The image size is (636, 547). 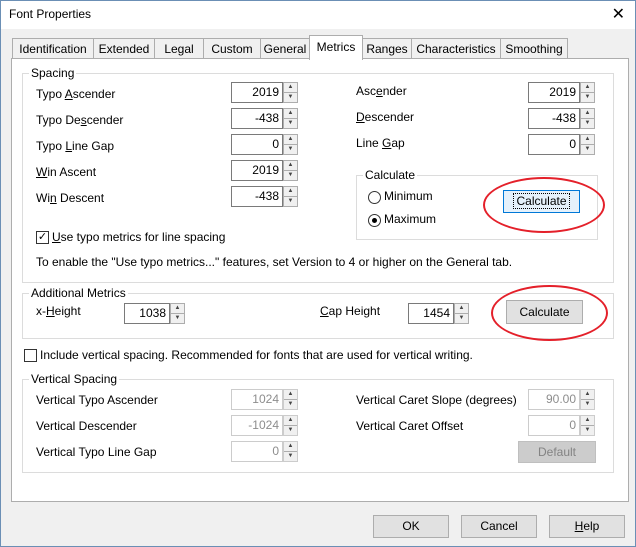 I want to click on vertical-caret-offset-field: 0, so click(x=554, y=425).